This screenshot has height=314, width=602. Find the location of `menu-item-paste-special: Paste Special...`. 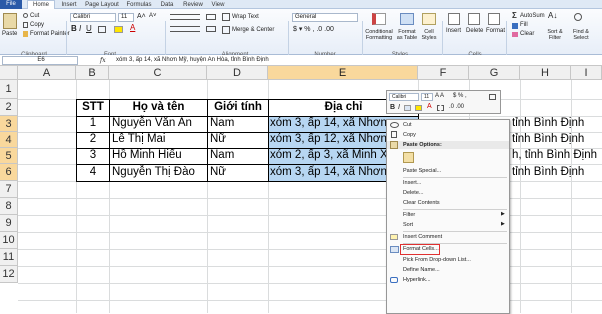

menu-item-paste-special: Paste Special... is located at coordinates (422, 171).